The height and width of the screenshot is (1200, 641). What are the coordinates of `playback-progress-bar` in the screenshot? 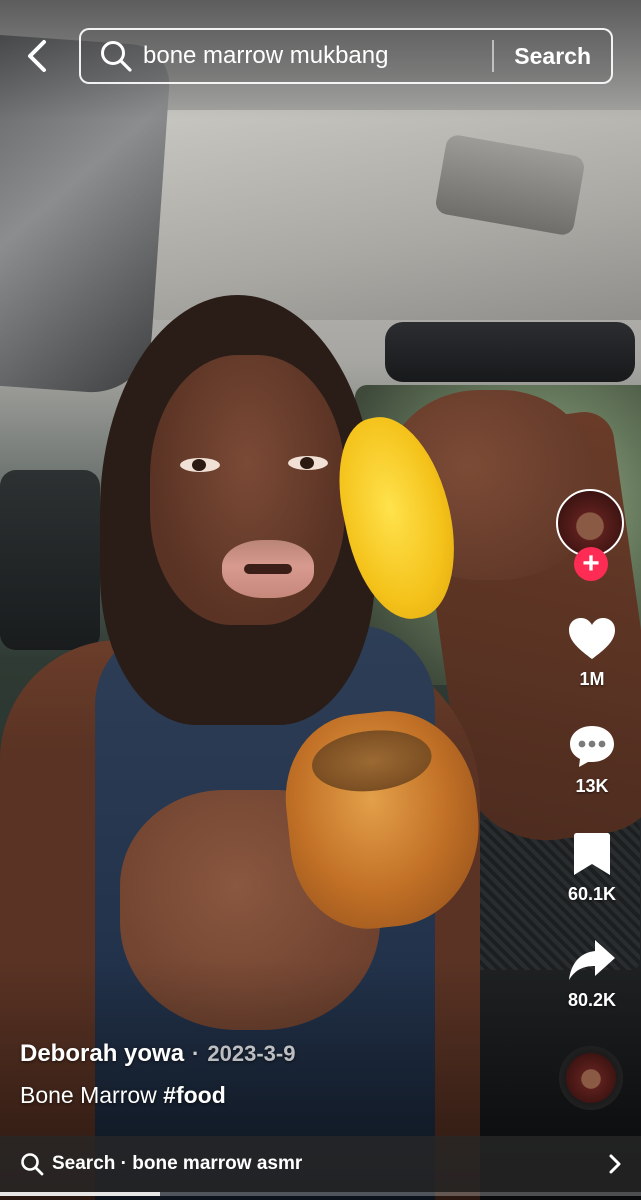 It's located at (320, 1194).